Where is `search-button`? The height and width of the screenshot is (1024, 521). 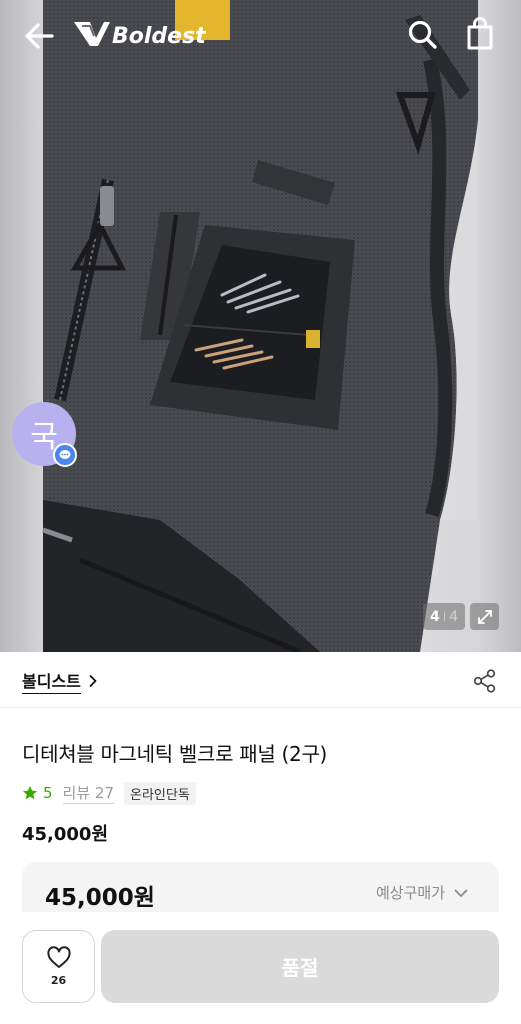 search-button is located at coordinates (423, 35).